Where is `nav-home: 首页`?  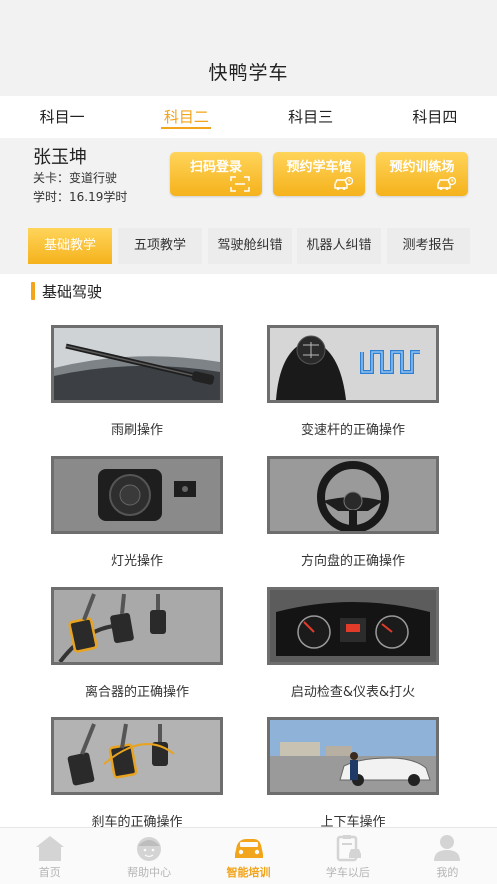
nav-home: 首页 is located at coordinates (49, 856).